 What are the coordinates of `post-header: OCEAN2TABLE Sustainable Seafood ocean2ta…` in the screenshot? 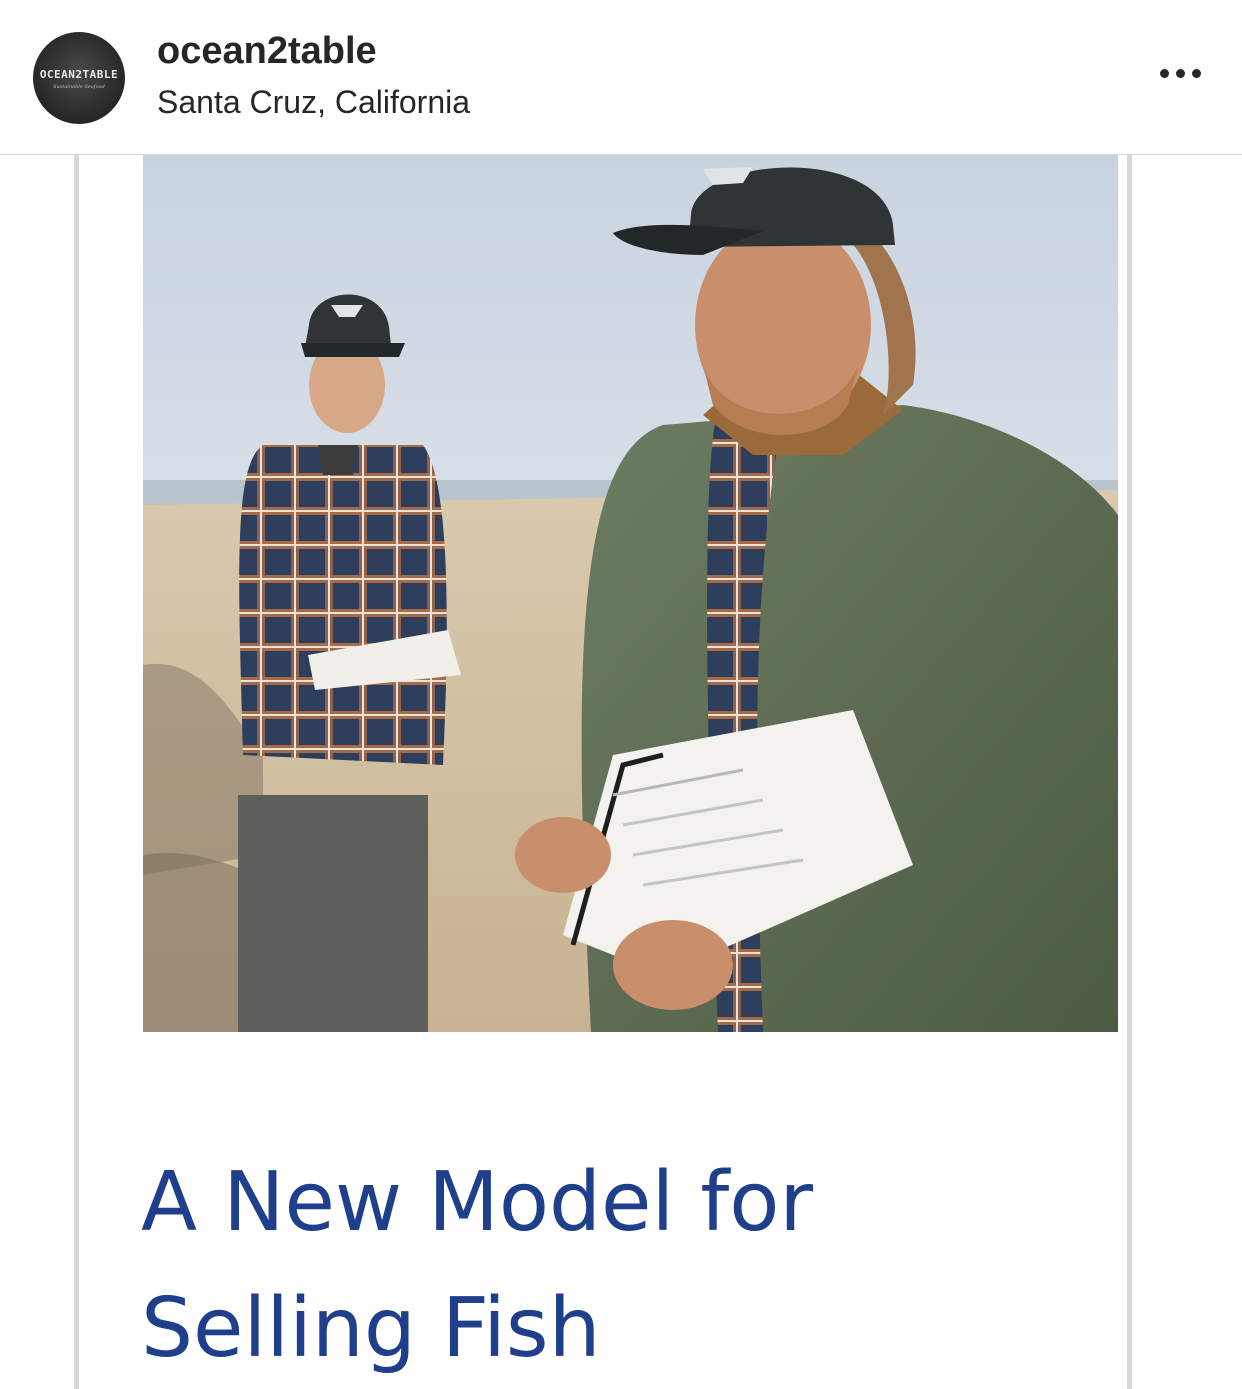 It's located at (621, 77).